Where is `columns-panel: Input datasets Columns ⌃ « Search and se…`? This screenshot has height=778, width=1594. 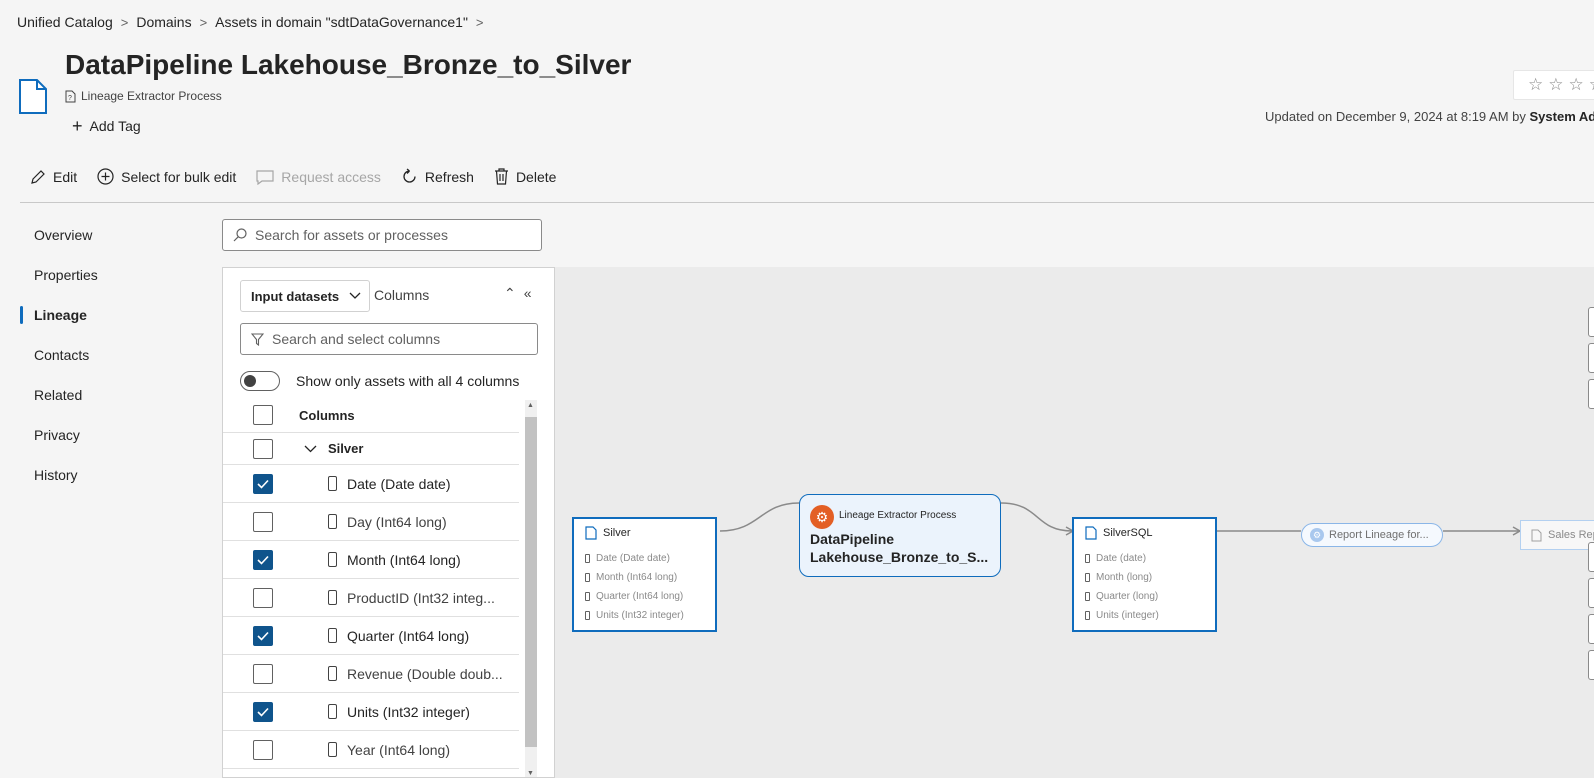
columns-panel: Input datasets Columns ⌃ « Search and se… is located at coordinates (388, 522).